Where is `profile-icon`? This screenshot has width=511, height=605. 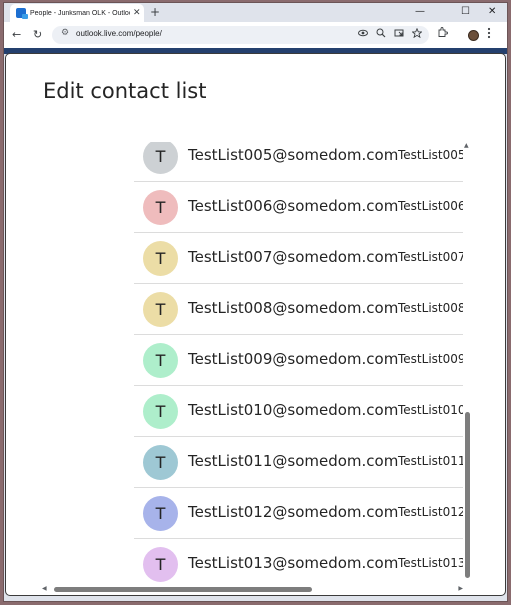
profile-icon is located at coordinates (473, 35).